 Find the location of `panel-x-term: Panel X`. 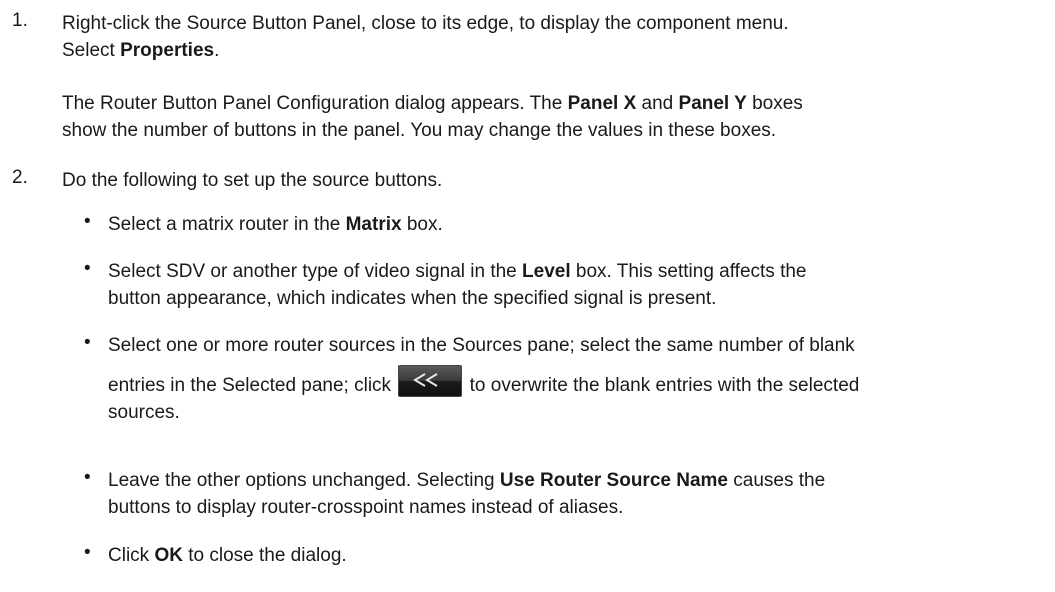

panel-x-term: Panel X is located at coordinates (602, 103).